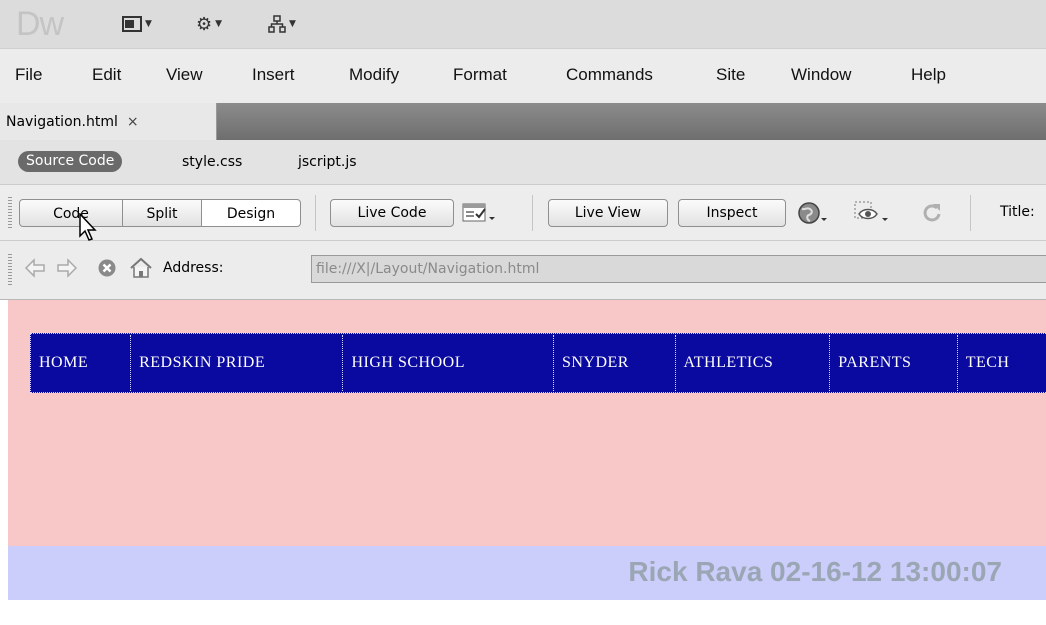  Describe the element at coordinates (193, 268) in the screenshot. I see `address-label: Address:` at that location.